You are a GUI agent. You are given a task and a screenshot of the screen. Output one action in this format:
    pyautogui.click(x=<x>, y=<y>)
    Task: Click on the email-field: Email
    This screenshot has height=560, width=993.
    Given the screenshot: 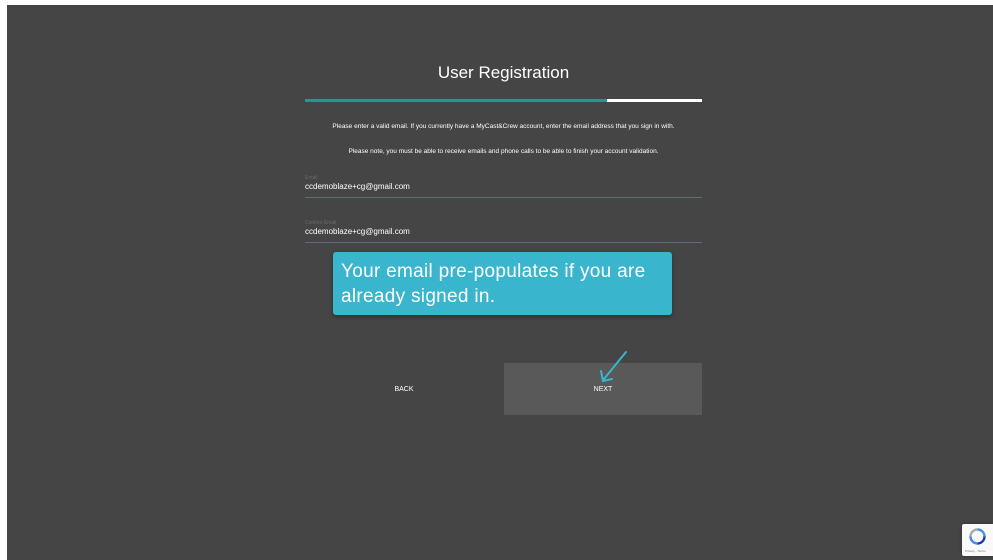 What is the action you would take?
    pyautogui.click(x=503, y=186)
    